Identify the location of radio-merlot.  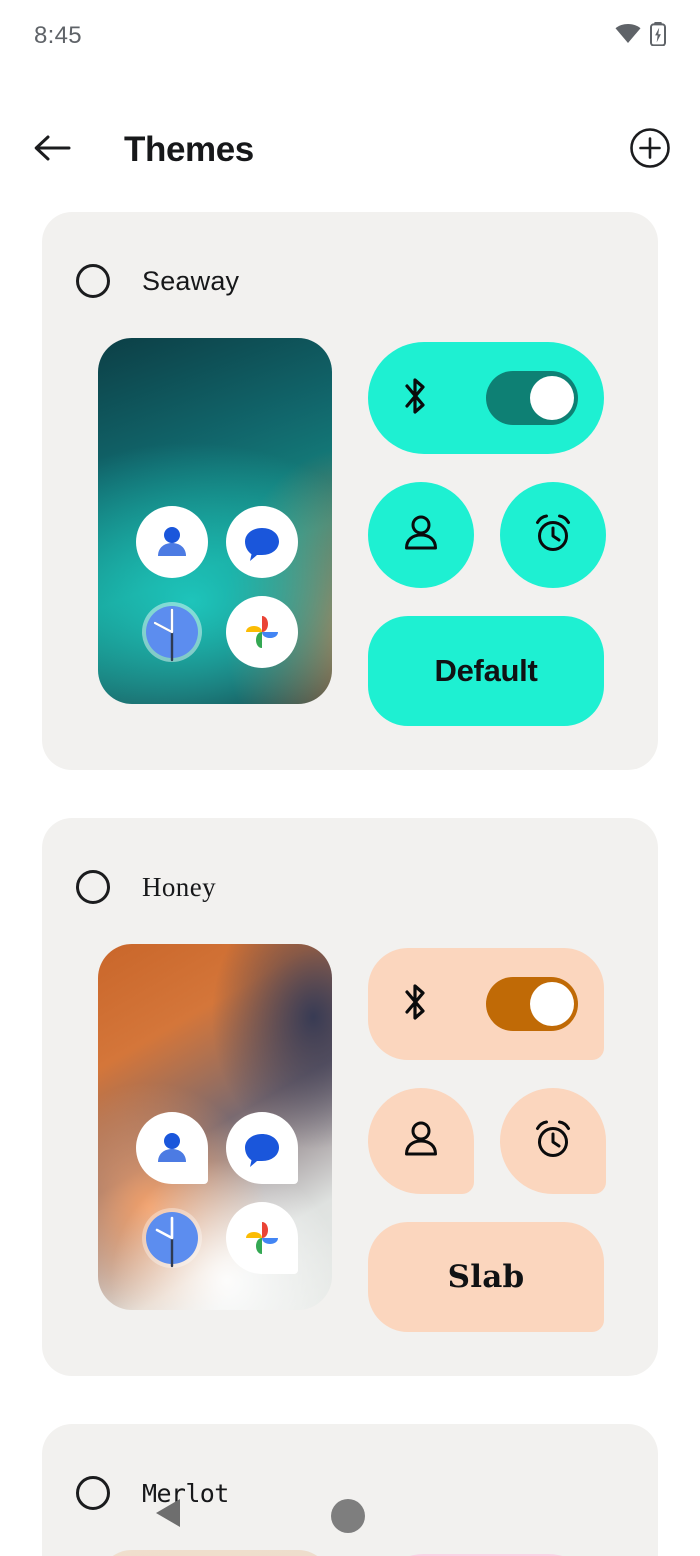
(93, 1493).